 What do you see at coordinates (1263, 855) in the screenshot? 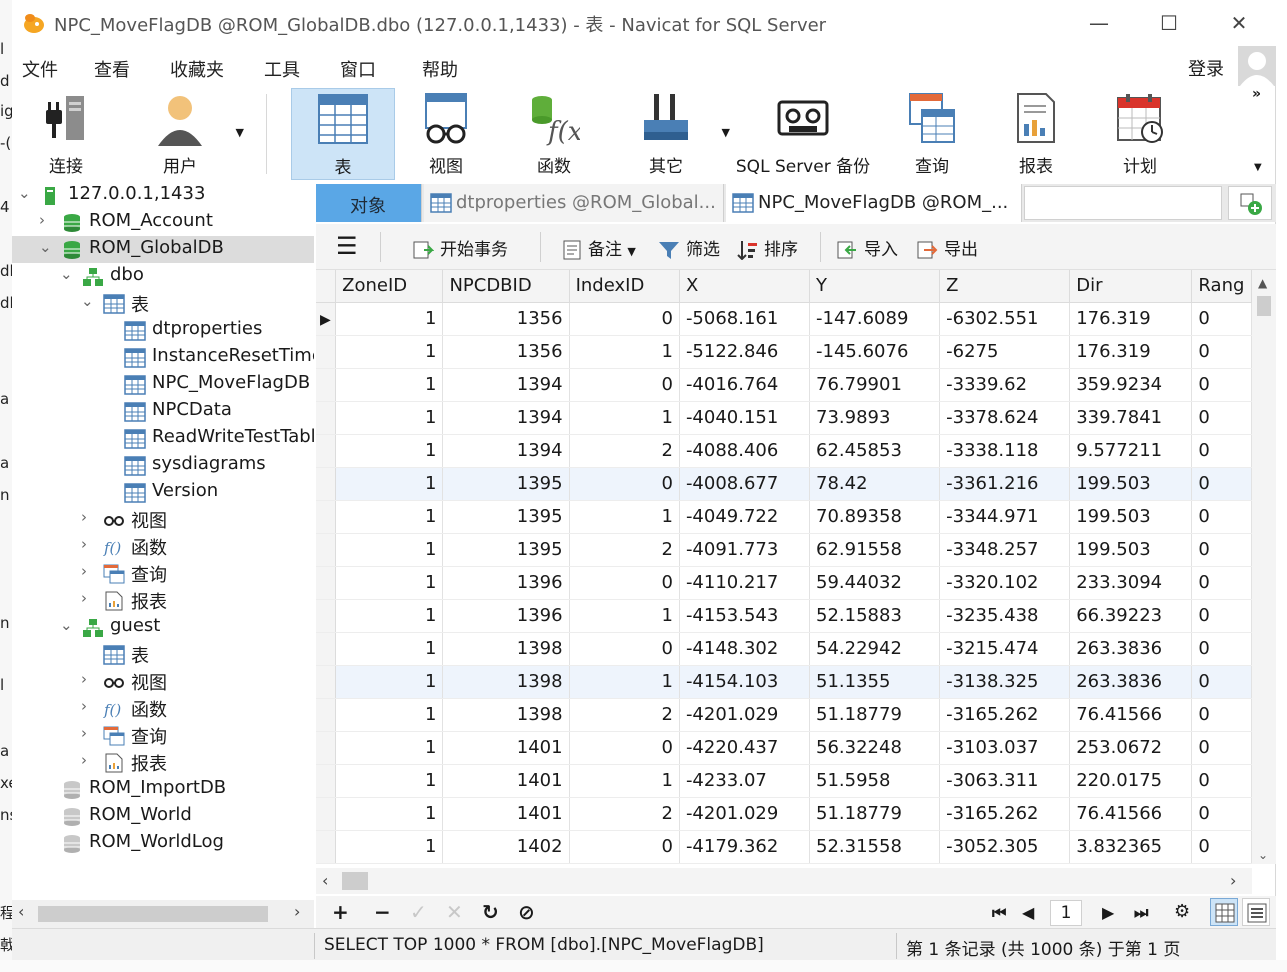
I see `scroll-down-icon: ⌄` at bounding box center [1263, 855].